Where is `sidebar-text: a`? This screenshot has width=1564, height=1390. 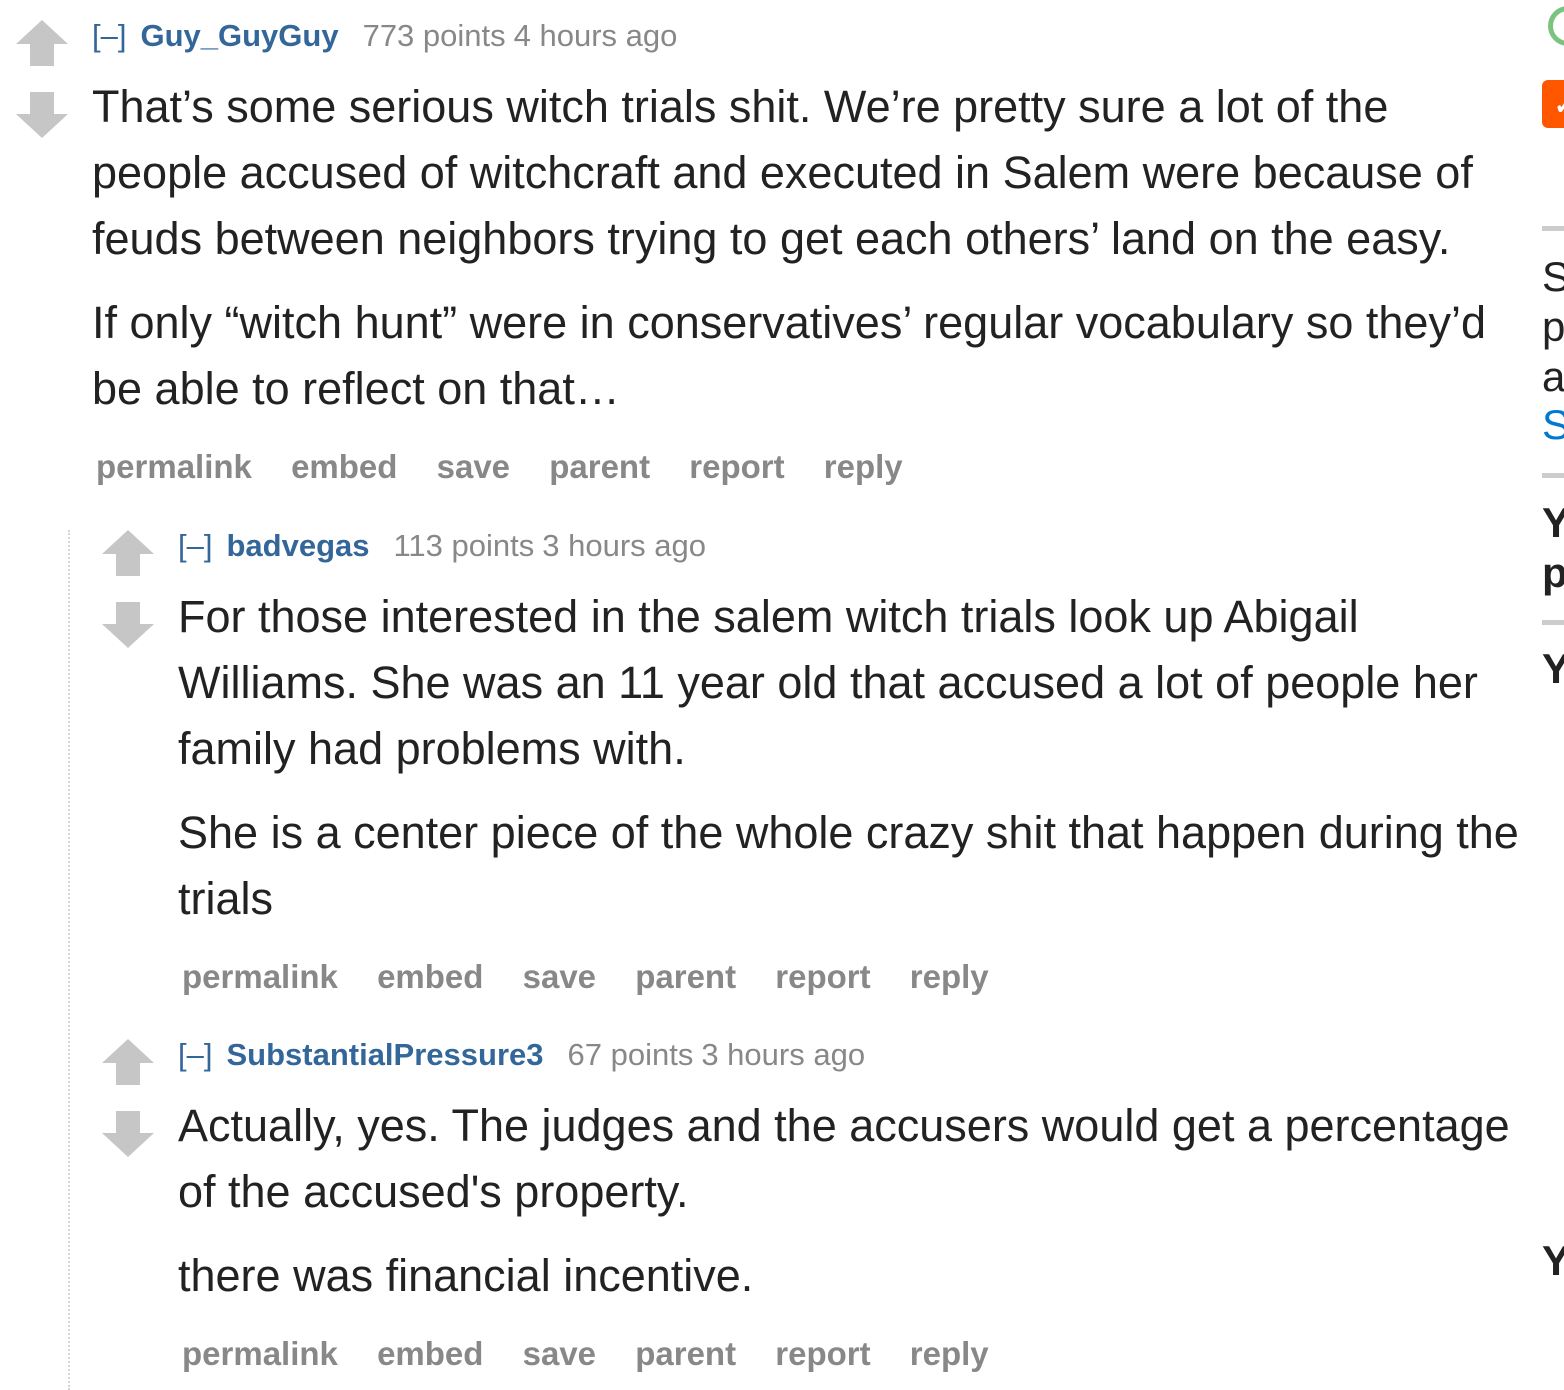
sidebar-text: a is located at coordinates (1553, 376).